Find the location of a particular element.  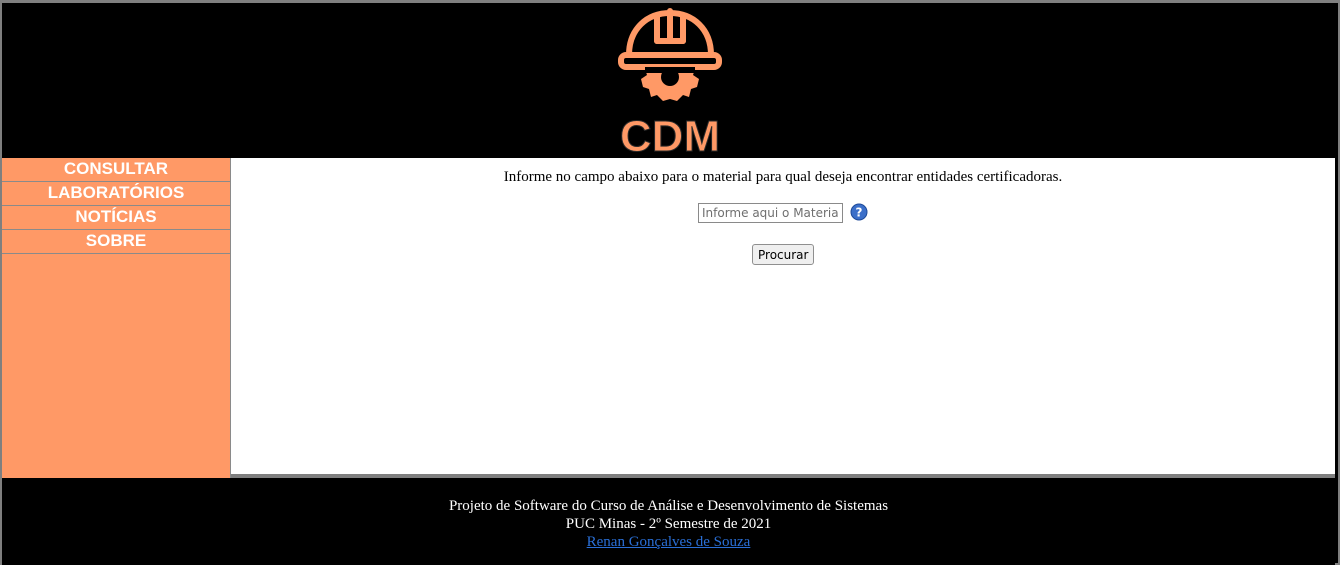

sidebar-item-consultar: CONSULTAR is located at coordinates (116, 170).